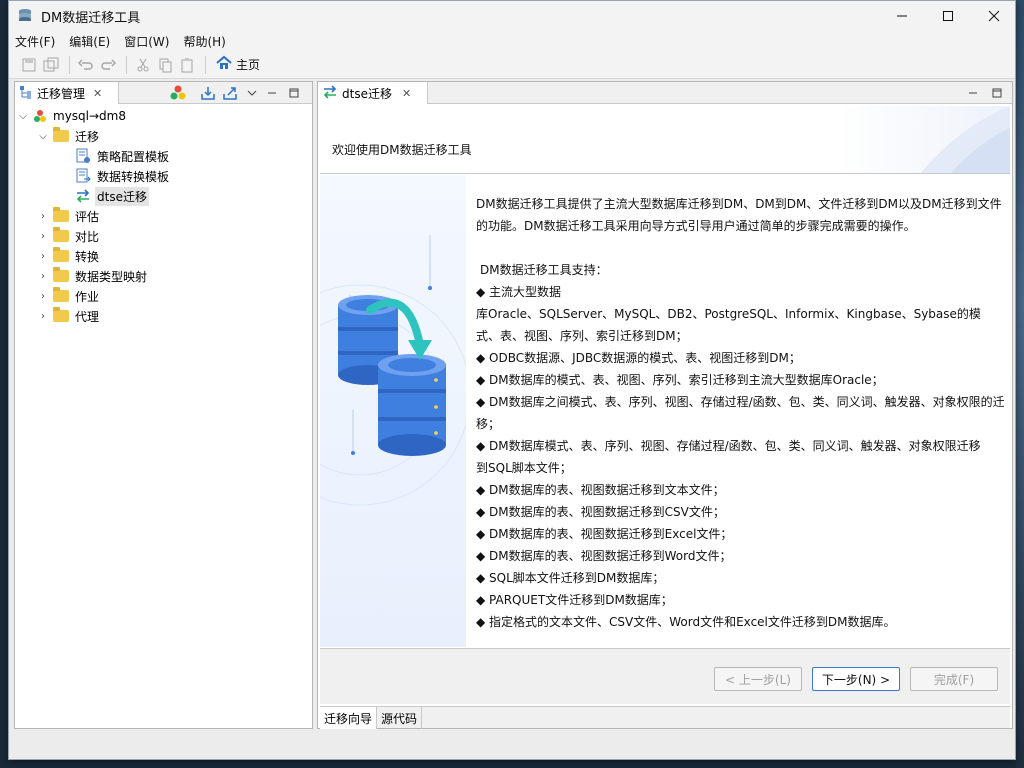  Describe the element at coordinates (29, 65) in the screenshot. I see `save-icon` at that location.